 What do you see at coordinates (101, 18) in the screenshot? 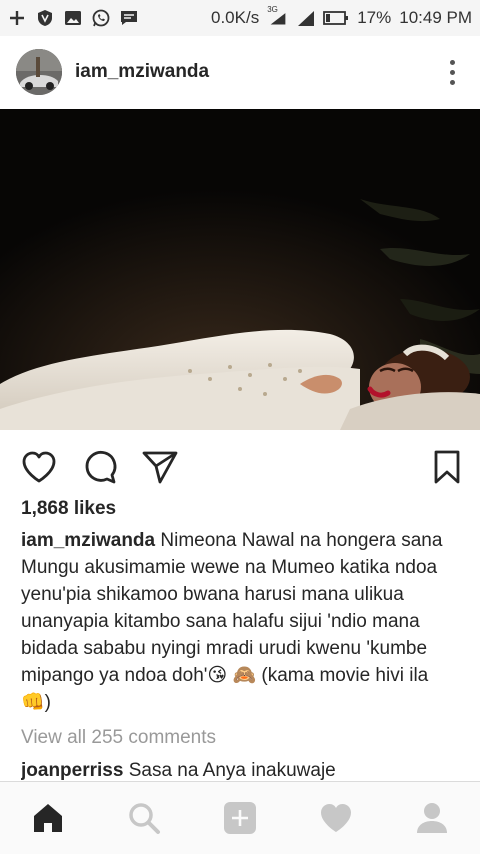
I see `whatsapp-icon` at bounding box center [101, 18].